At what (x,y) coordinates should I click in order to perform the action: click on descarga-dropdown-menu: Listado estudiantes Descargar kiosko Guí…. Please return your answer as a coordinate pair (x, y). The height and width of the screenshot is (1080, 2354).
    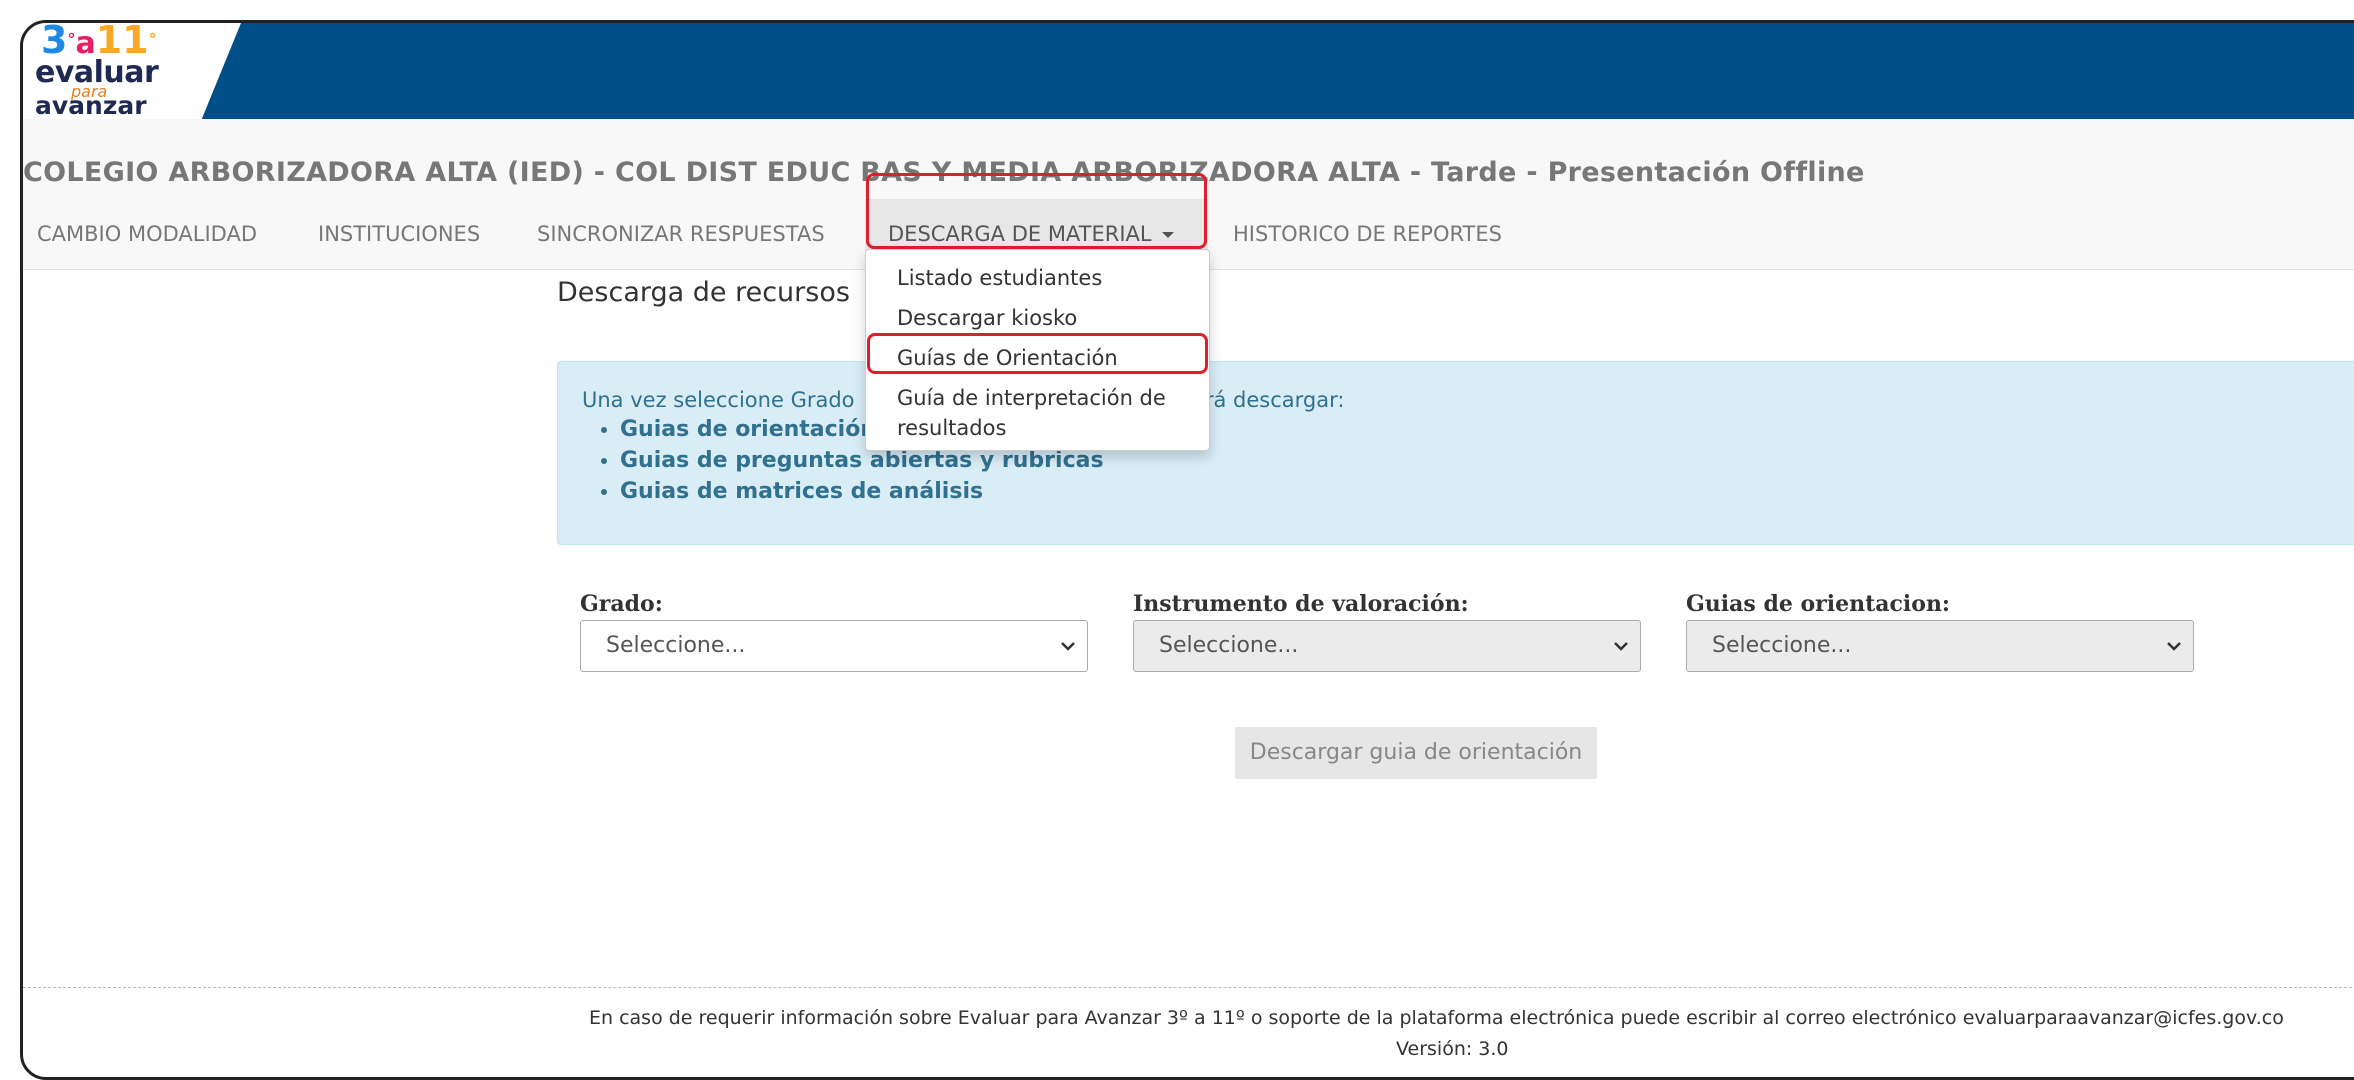
    Looking at the image, I should click on (1037, 350).